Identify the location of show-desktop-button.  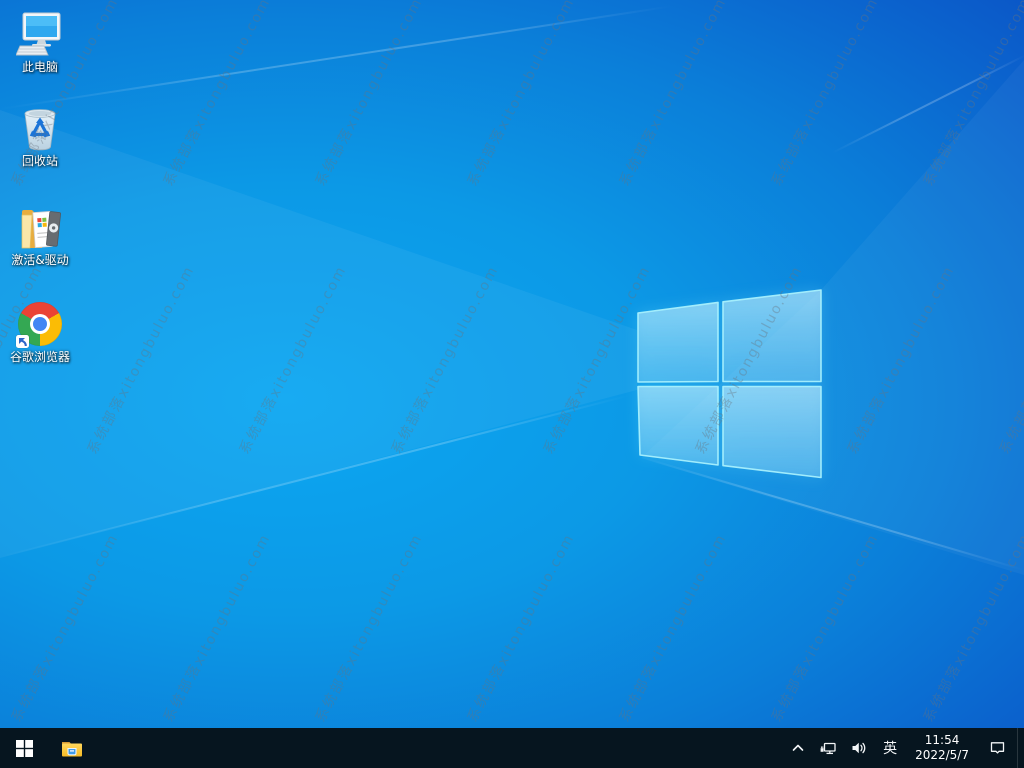
(1020, 748).